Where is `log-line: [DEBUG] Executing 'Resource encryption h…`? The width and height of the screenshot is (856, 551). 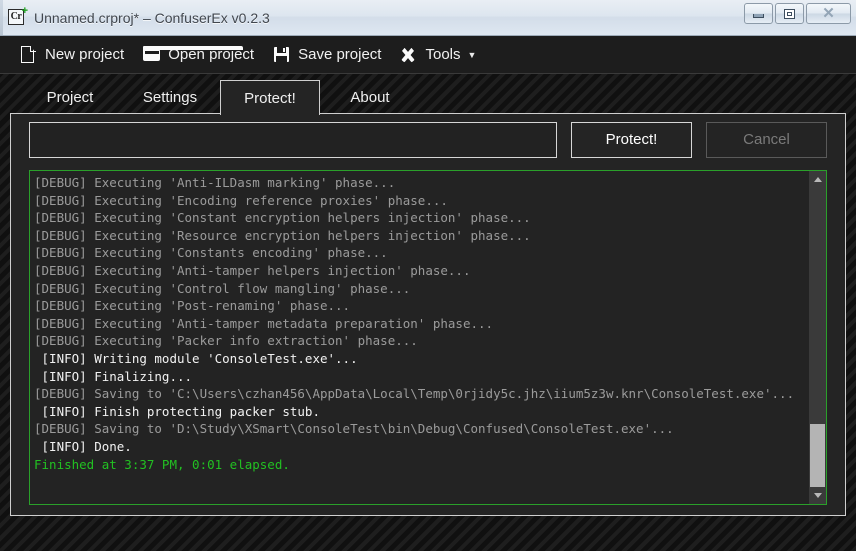
log-line: [DEBUG] Executing 'Resource encryption h… is located at coordinates (282, 235).